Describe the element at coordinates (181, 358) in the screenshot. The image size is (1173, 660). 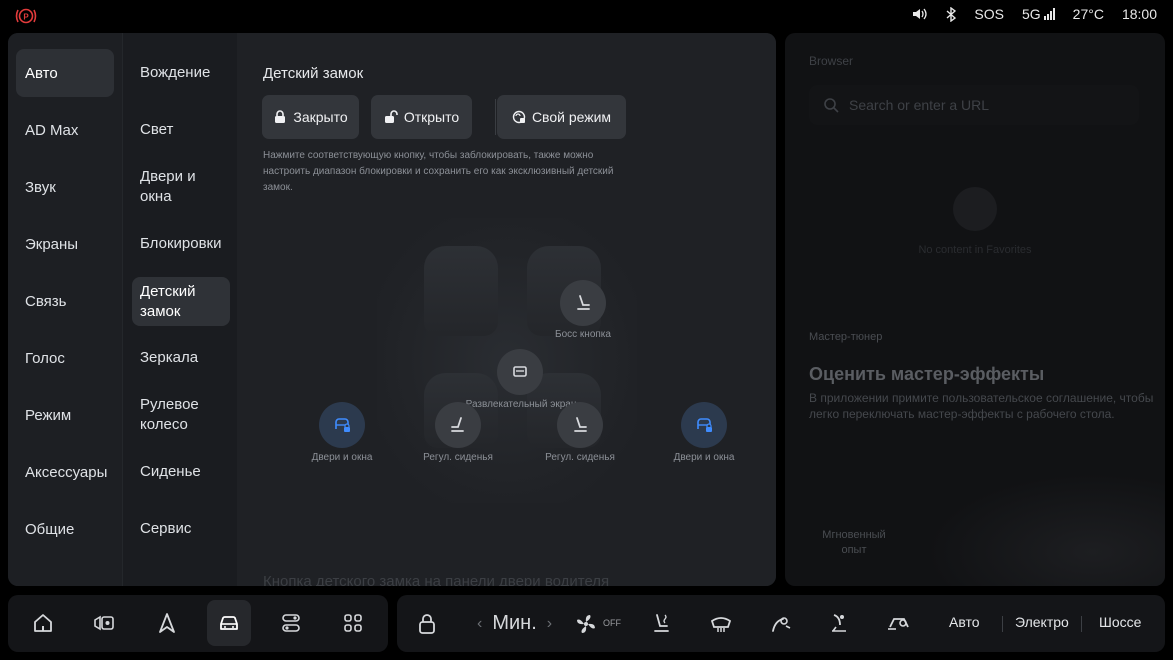
I see `subnav-item-mirrors: Зеркала` at that location.